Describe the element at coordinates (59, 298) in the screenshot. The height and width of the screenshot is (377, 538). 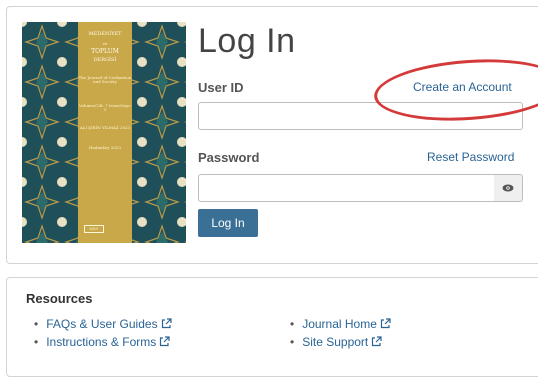
I see `resources-heading: Resources` at that location.